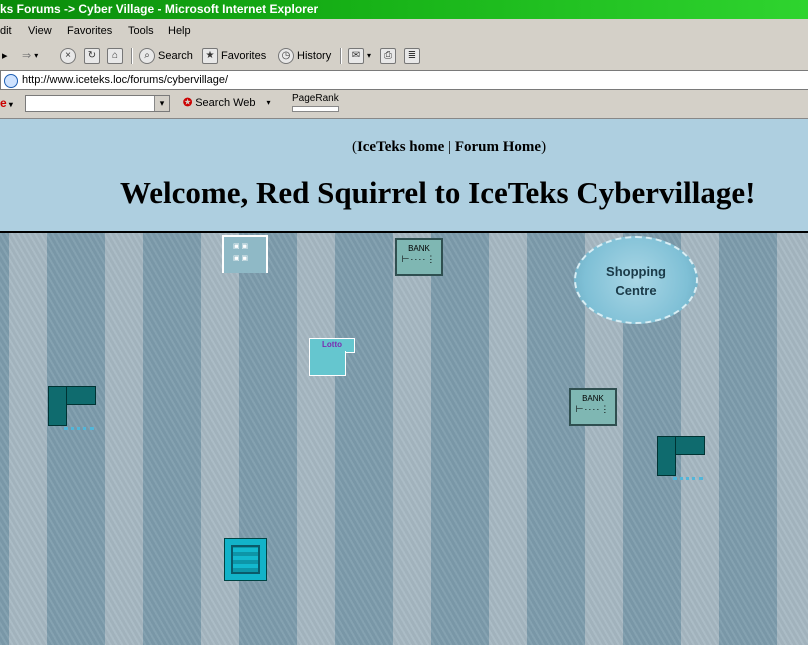 This screenshot has height=645, width=808. What do you see at coordinates (314, 56) in the screenshot?
I see `history-button-label: History` at bounding box center [314, 56].